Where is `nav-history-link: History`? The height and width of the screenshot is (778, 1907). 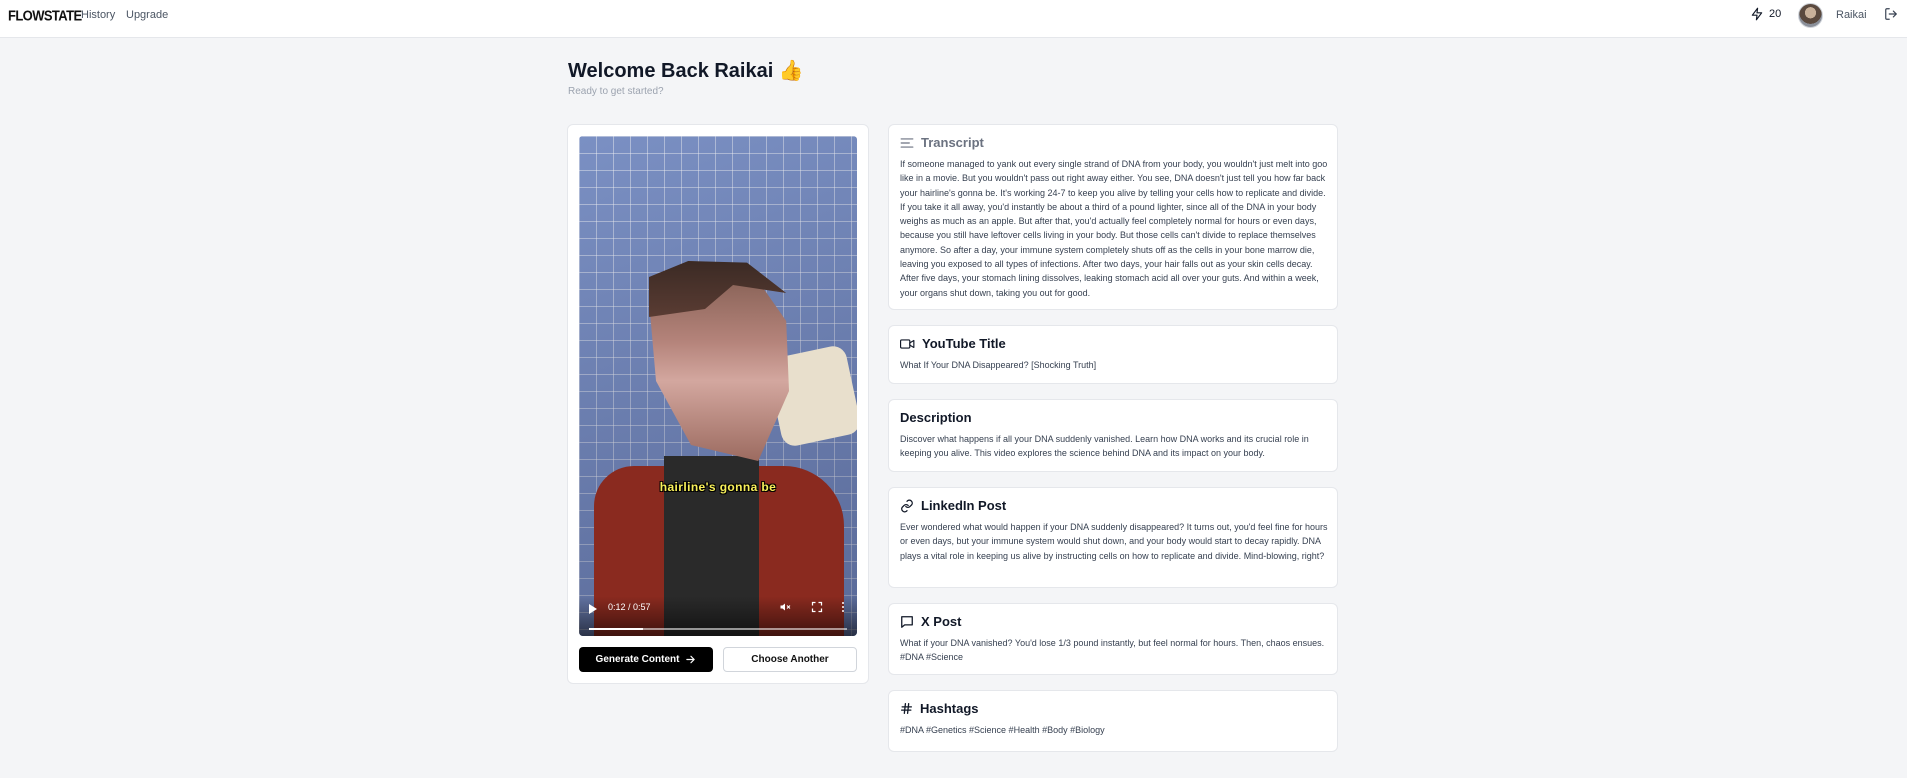
nav-history-link: History is located at coordinates (98, 15).